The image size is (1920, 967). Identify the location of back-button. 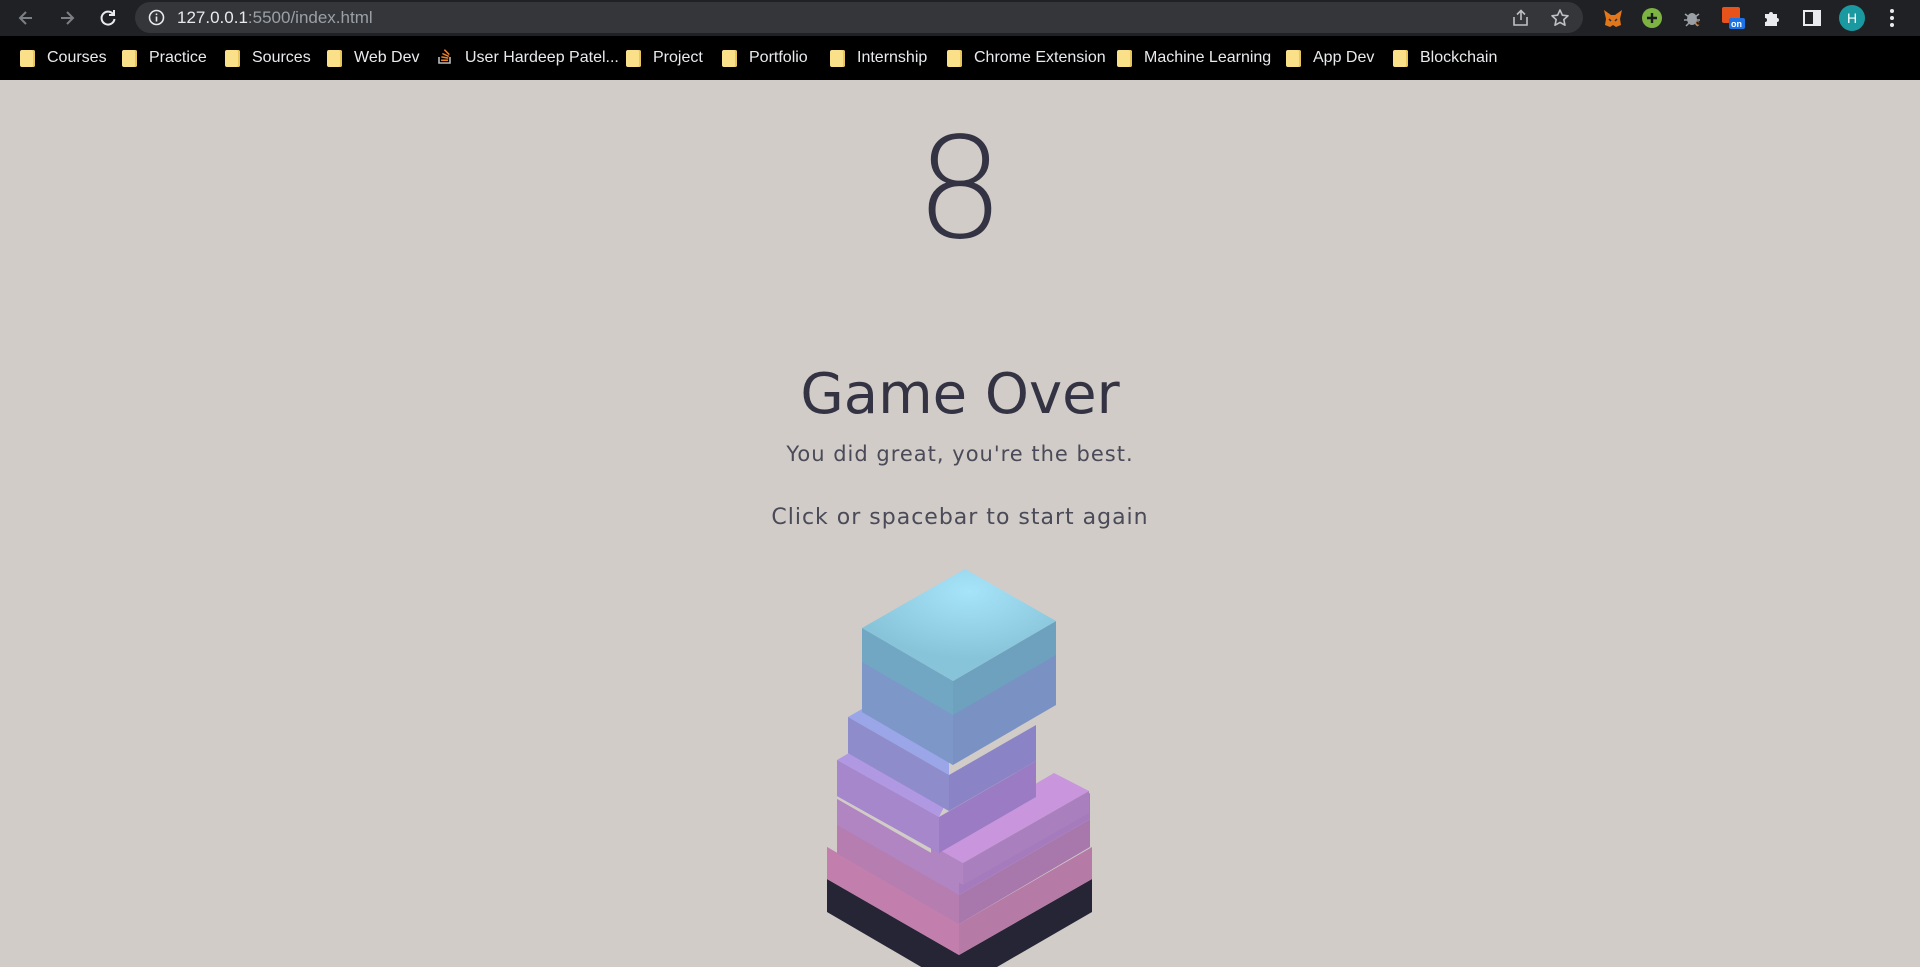
(26, 18).